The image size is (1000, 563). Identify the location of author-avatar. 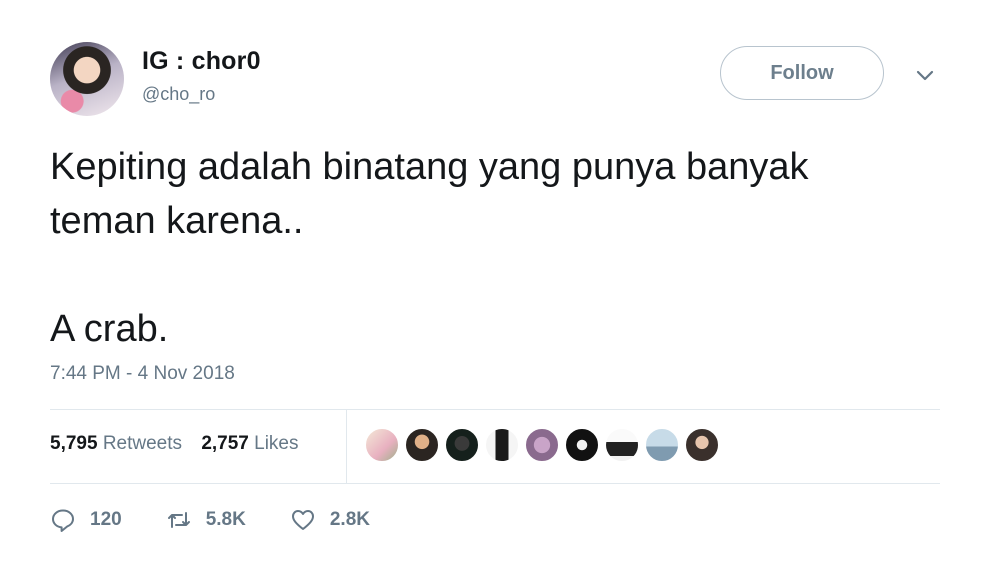
(87, 79).